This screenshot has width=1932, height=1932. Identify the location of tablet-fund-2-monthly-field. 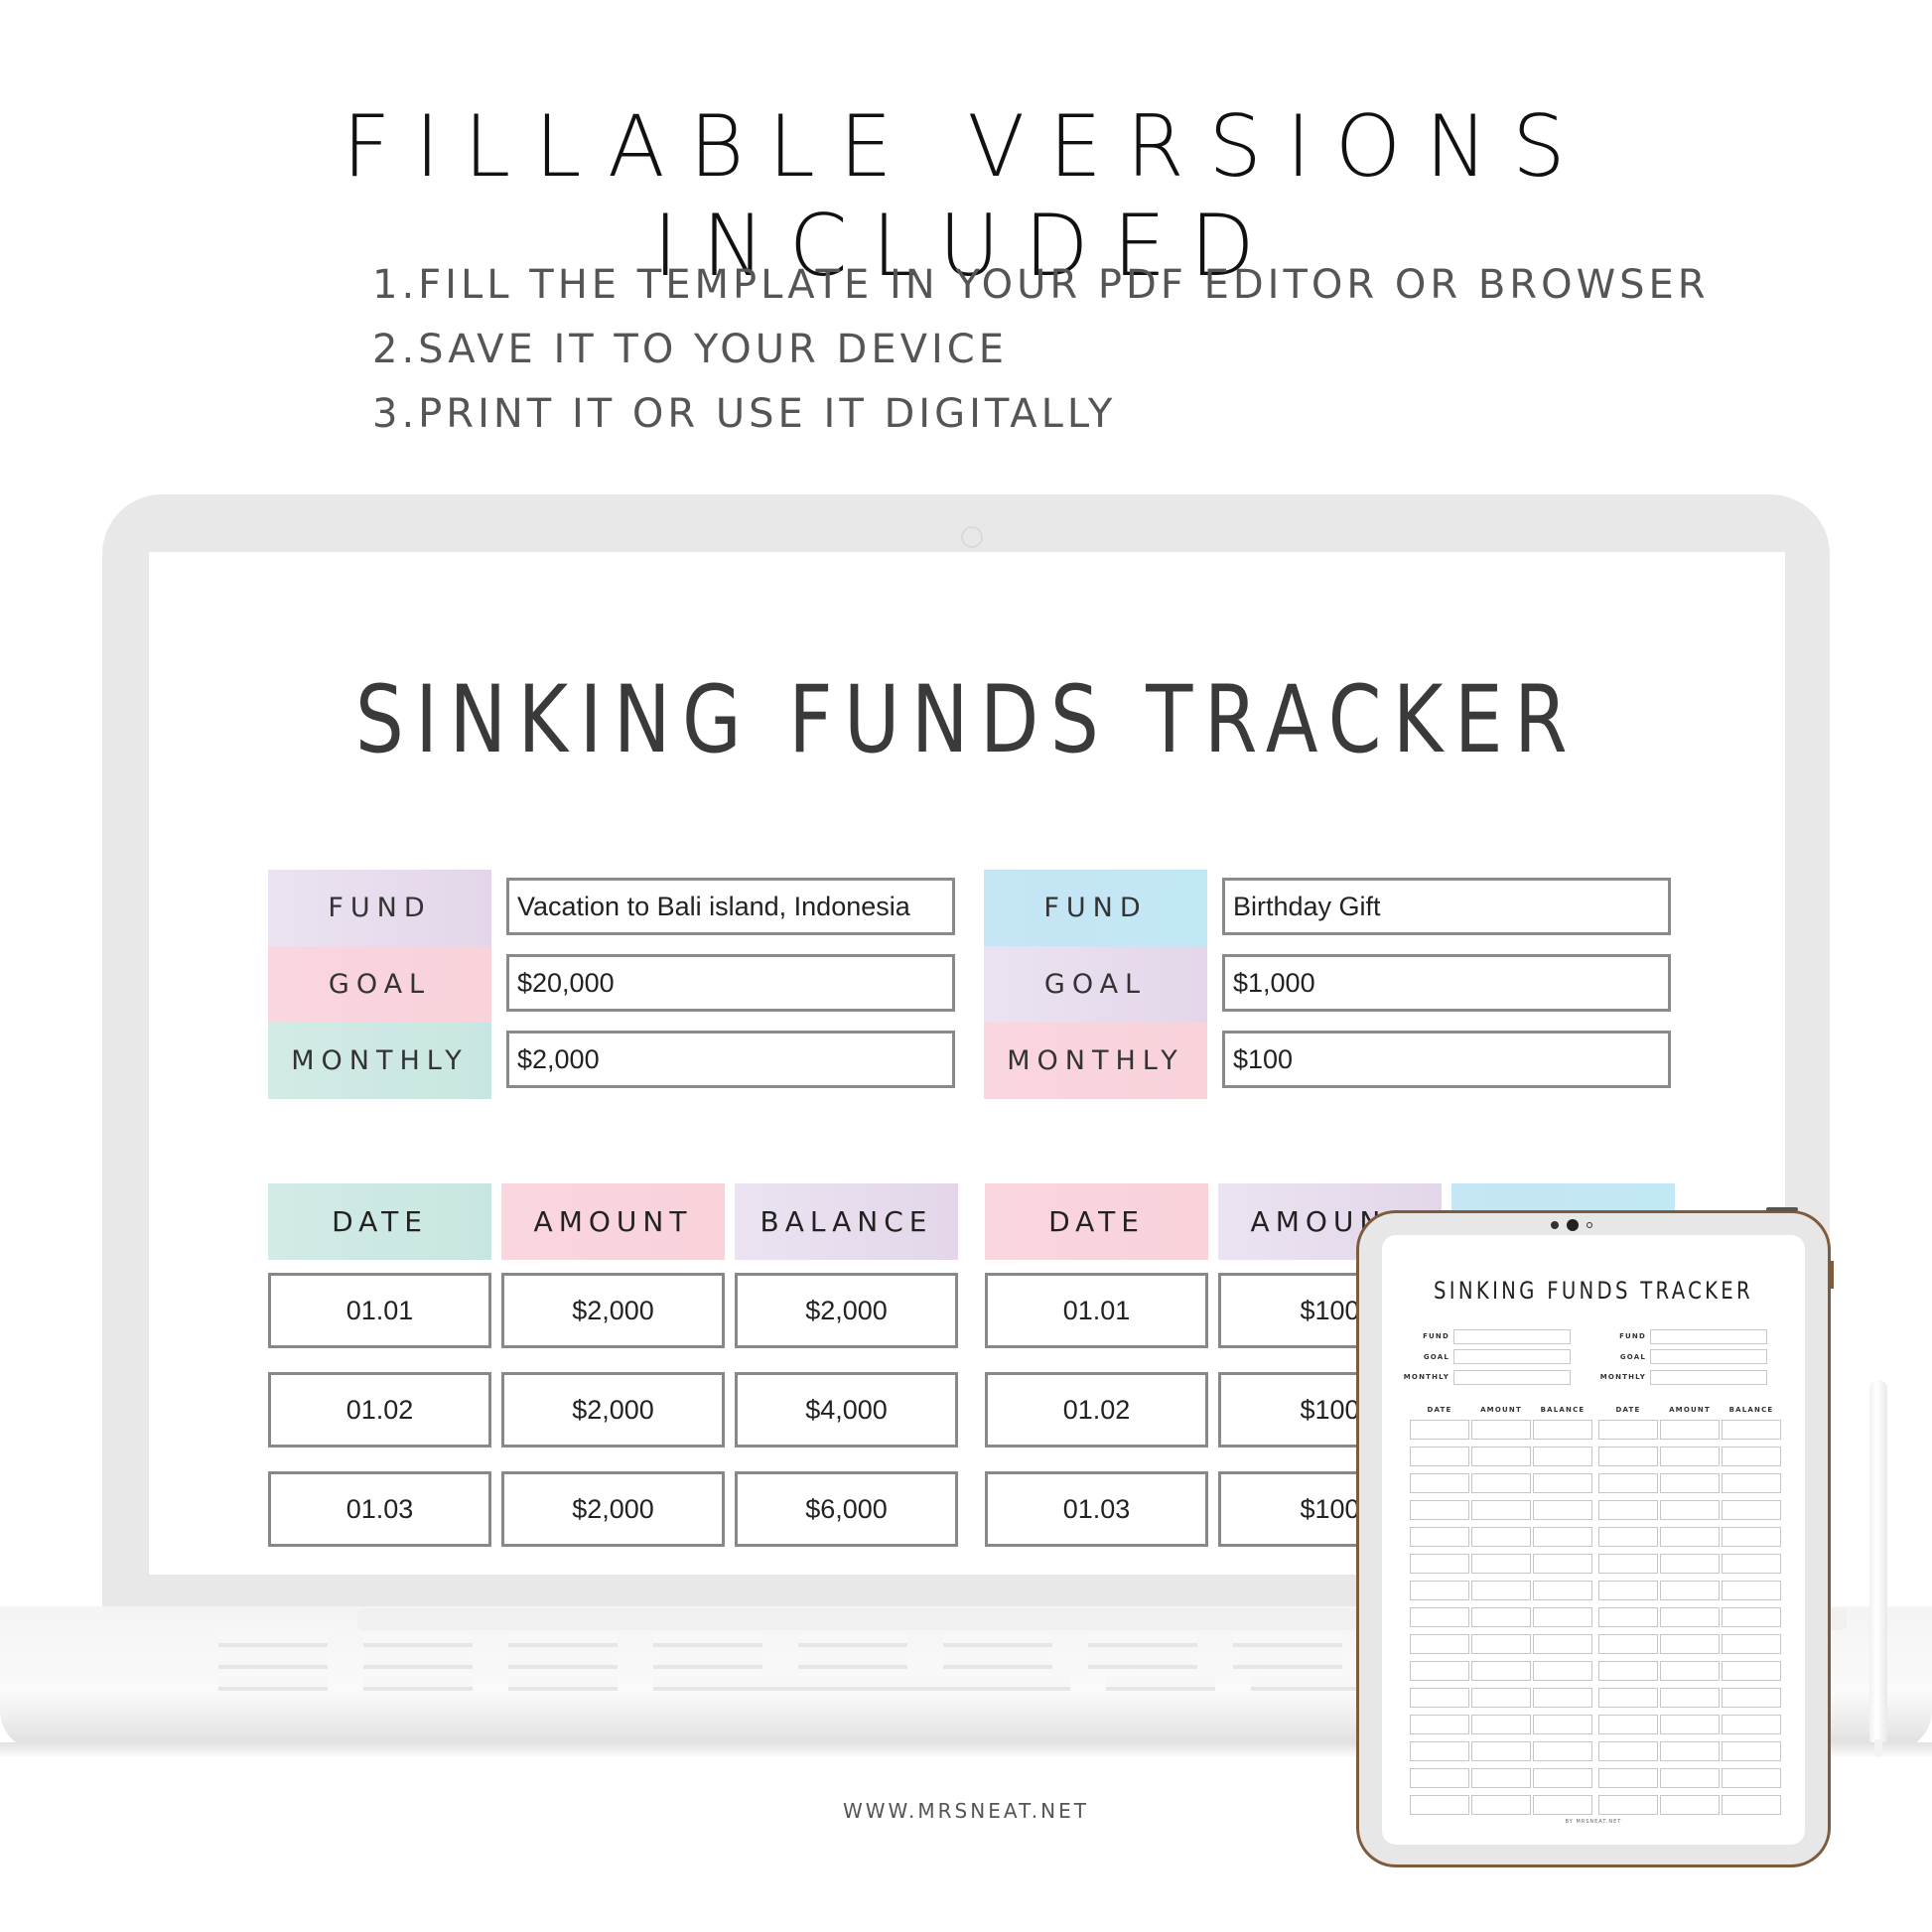
(1709, 1377).